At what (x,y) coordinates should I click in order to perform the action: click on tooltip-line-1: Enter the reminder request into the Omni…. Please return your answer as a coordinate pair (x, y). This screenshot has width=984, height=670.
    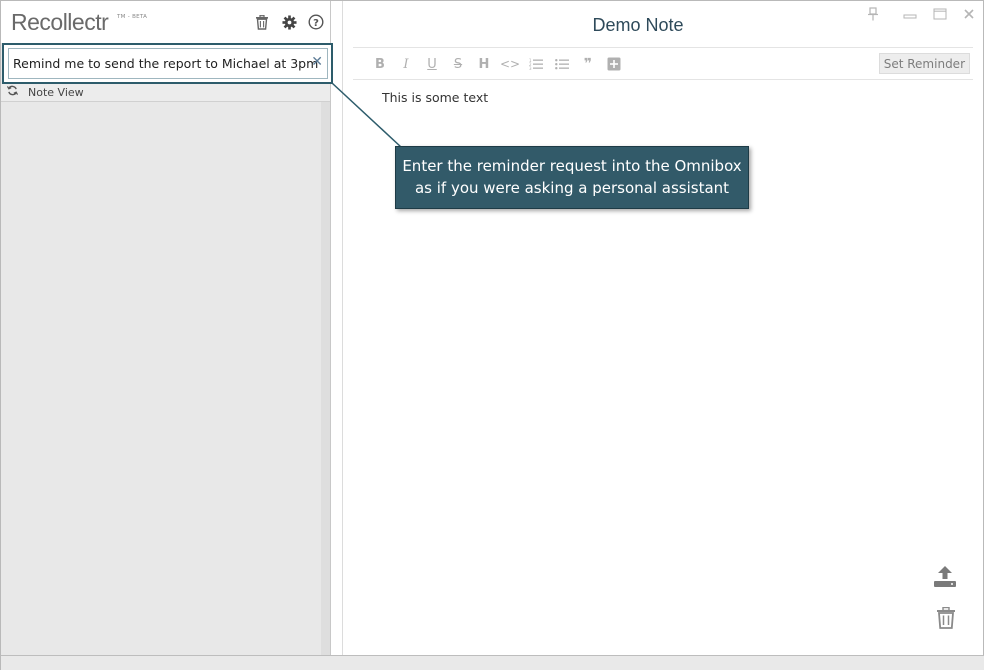
    Looking at the image, I should click on (572, 166).